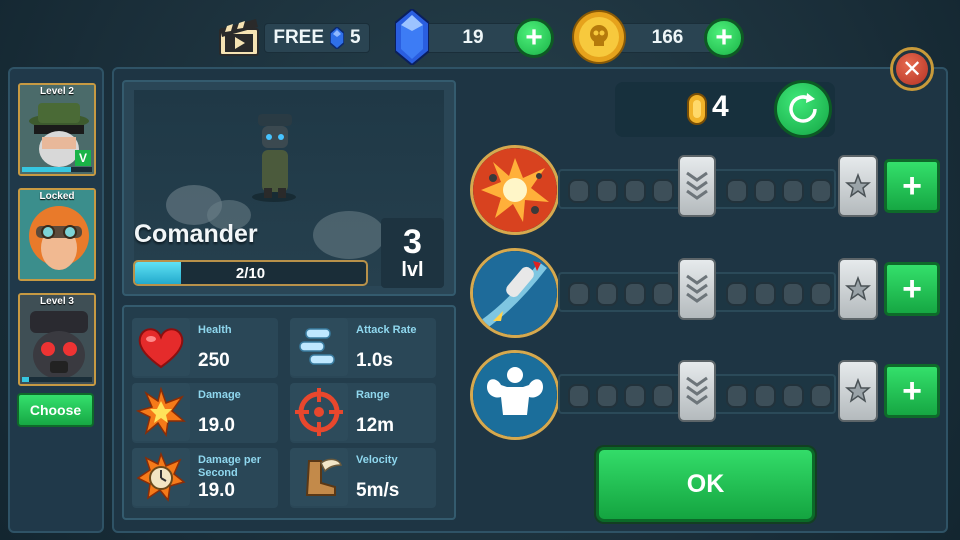  I want to click on gems-counter: 19, so click(469, 38).